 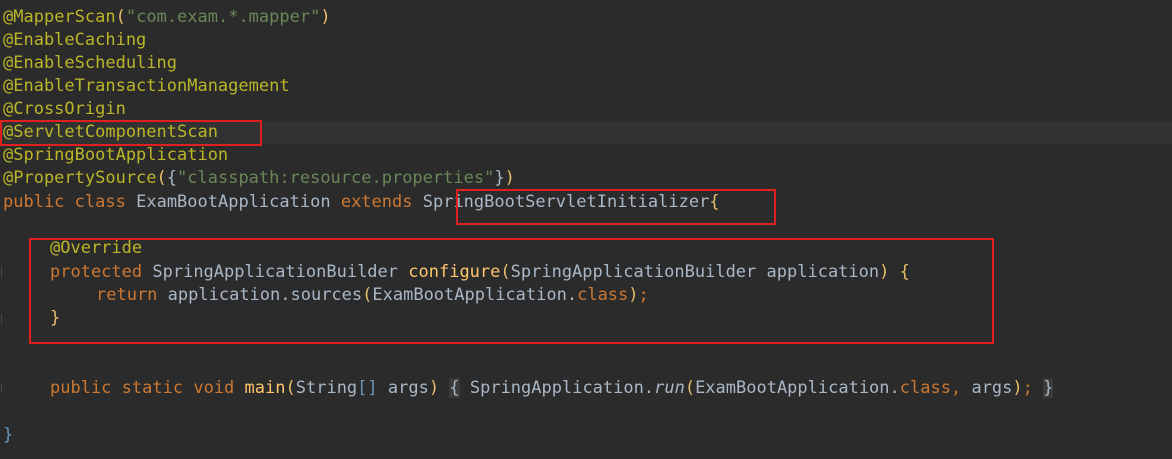 I want to click on class-brace-close: }, so click(x=8, y=435).